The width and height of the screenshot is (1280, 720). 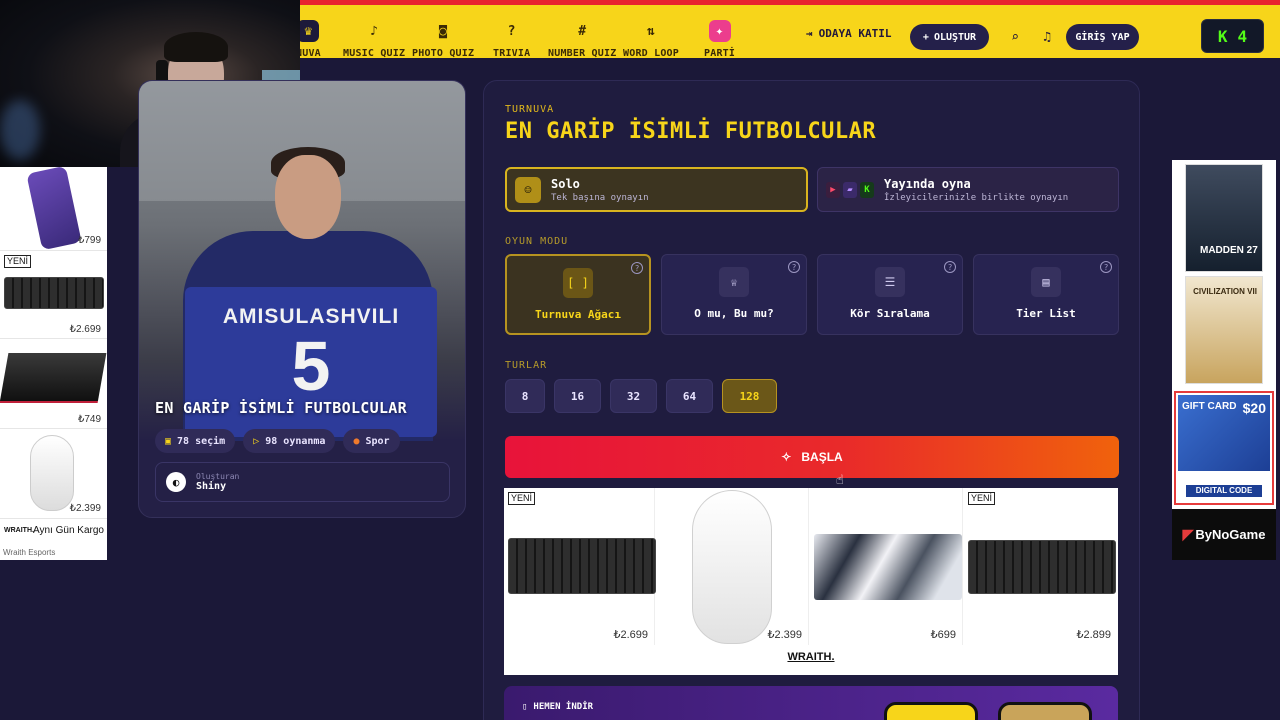 I want to click on search-icon: ⌕, so click(x=1015, y=37).